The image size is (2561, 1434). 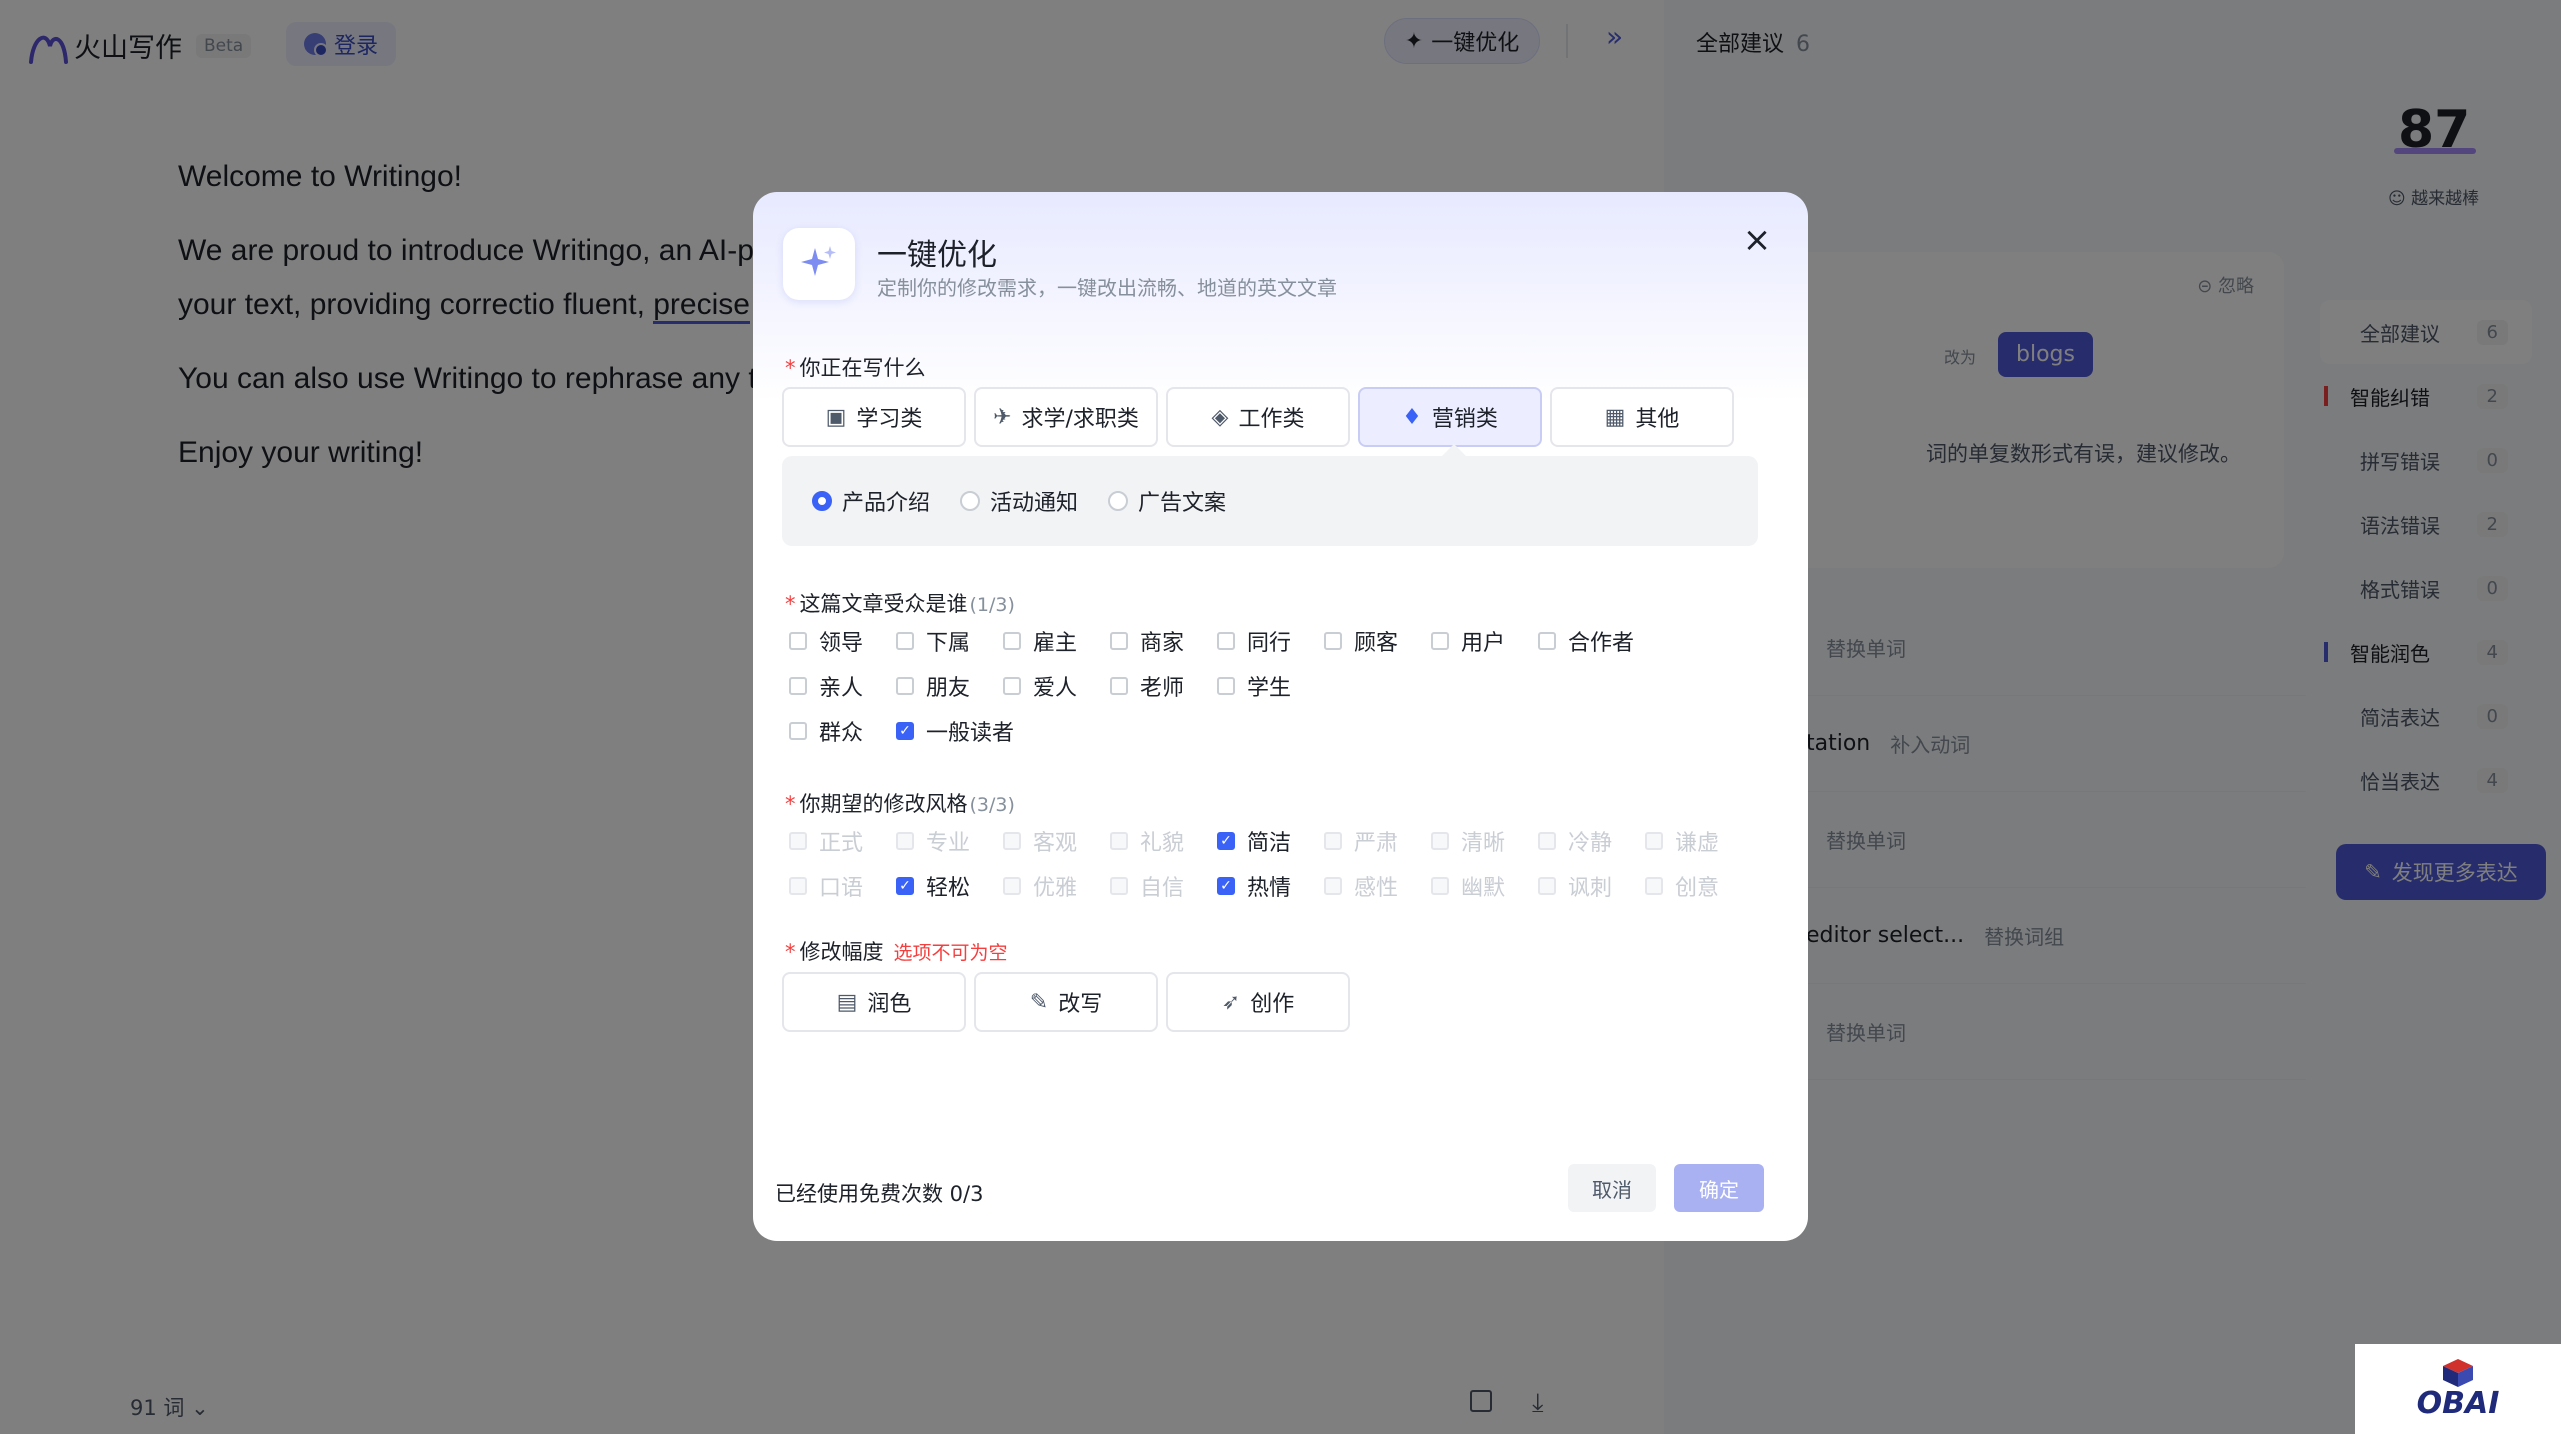 I want to click on dialog-subtitle: 定制你的修改需求，一键改出流畅、地道的英文文章, so click(x=1107, y=288).